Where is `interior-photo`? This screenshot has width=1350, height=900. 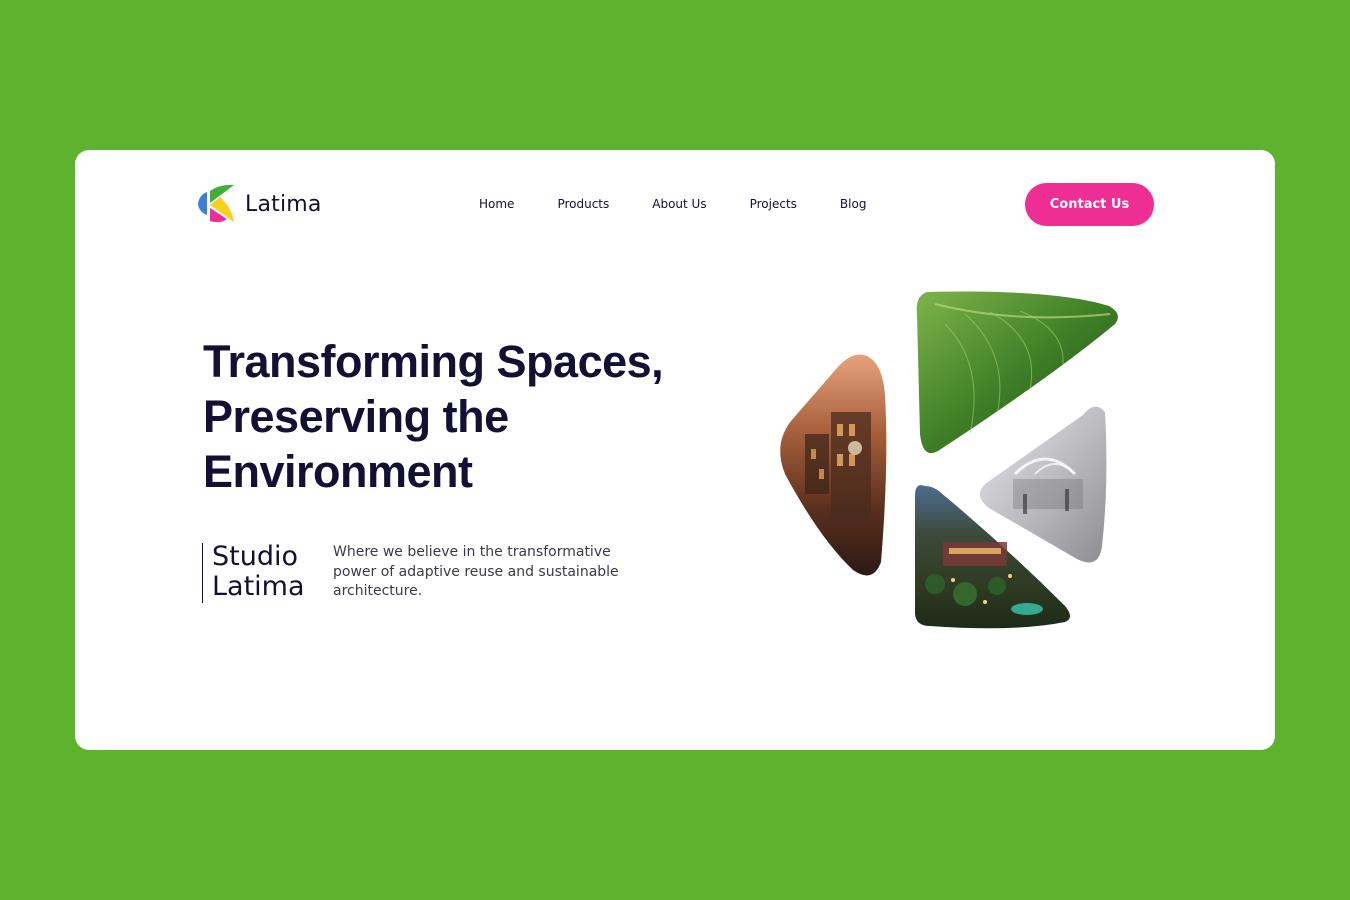
interior-photo is located at coordinates (1043, 484).